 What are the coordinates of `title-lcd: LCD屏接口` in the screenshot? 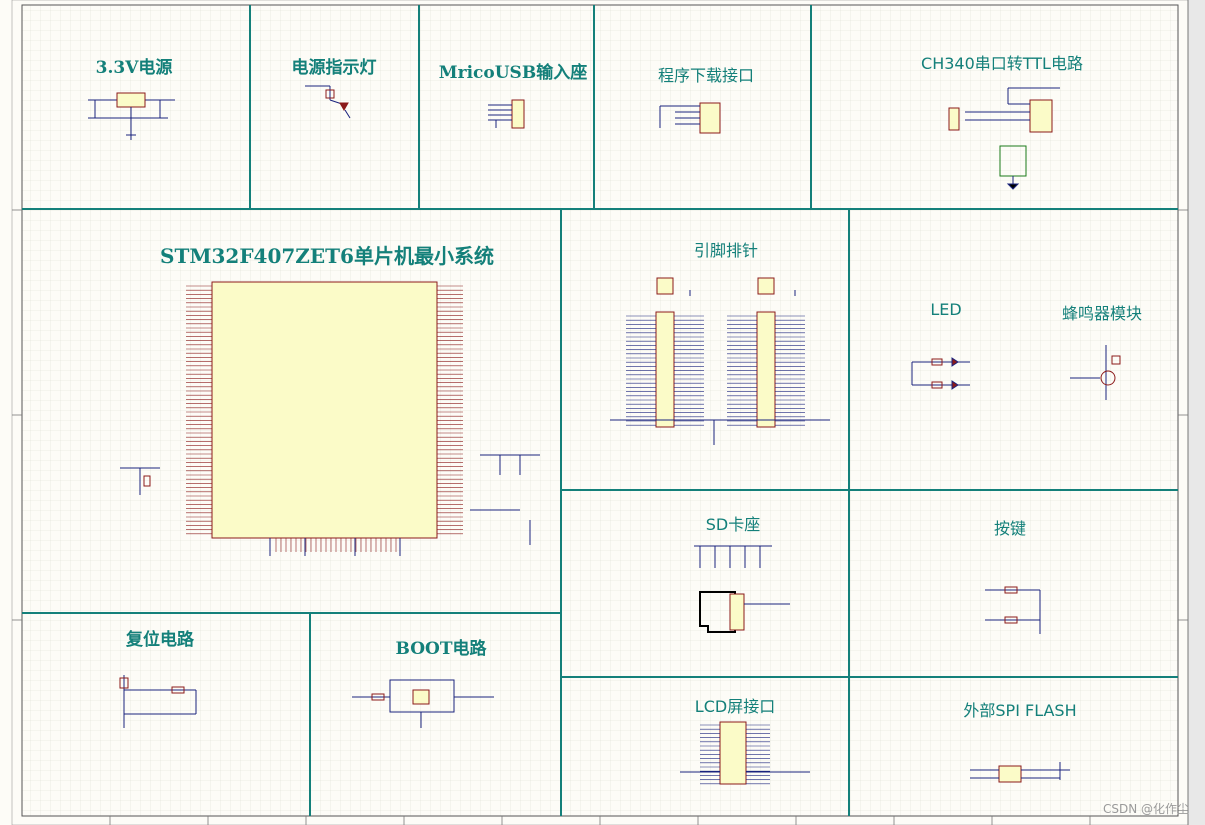 It's located at (735, 706).